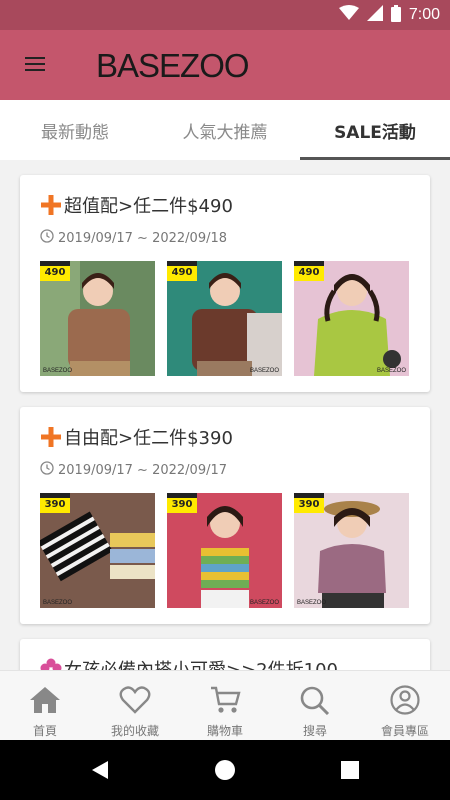  Describe the element at coordinates (424, 14) in the screenshot. I see `status-time: 7:00` at that location.